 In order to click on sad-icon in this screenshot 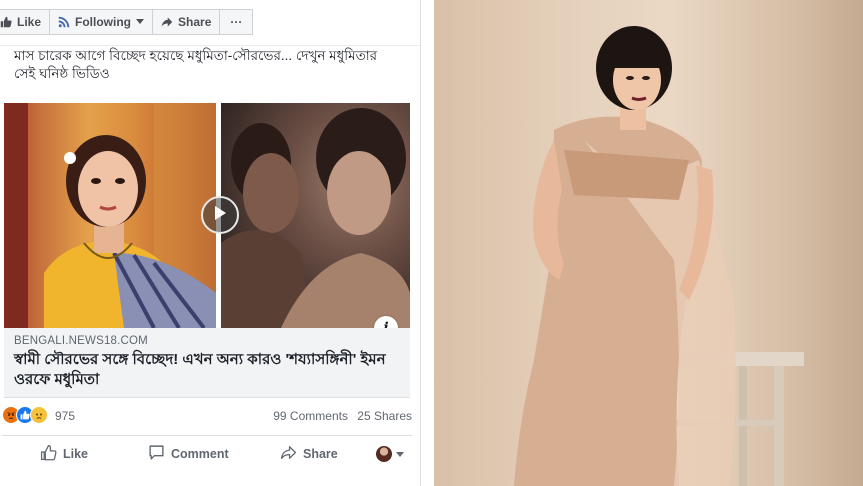, I will do `click(39, 415)`.